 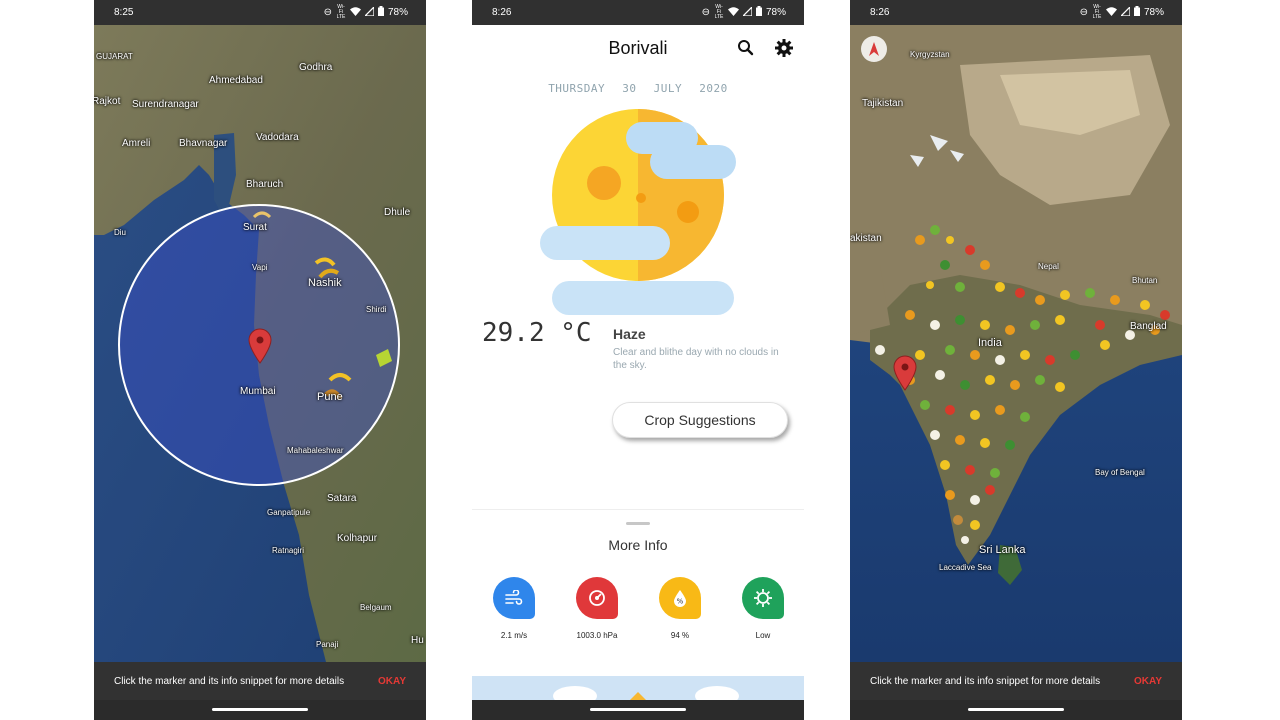 What do you see at coordinates (376, 309) in the screenshot?
I see `map-label: Shirdi` at bounding box center [376, 309].